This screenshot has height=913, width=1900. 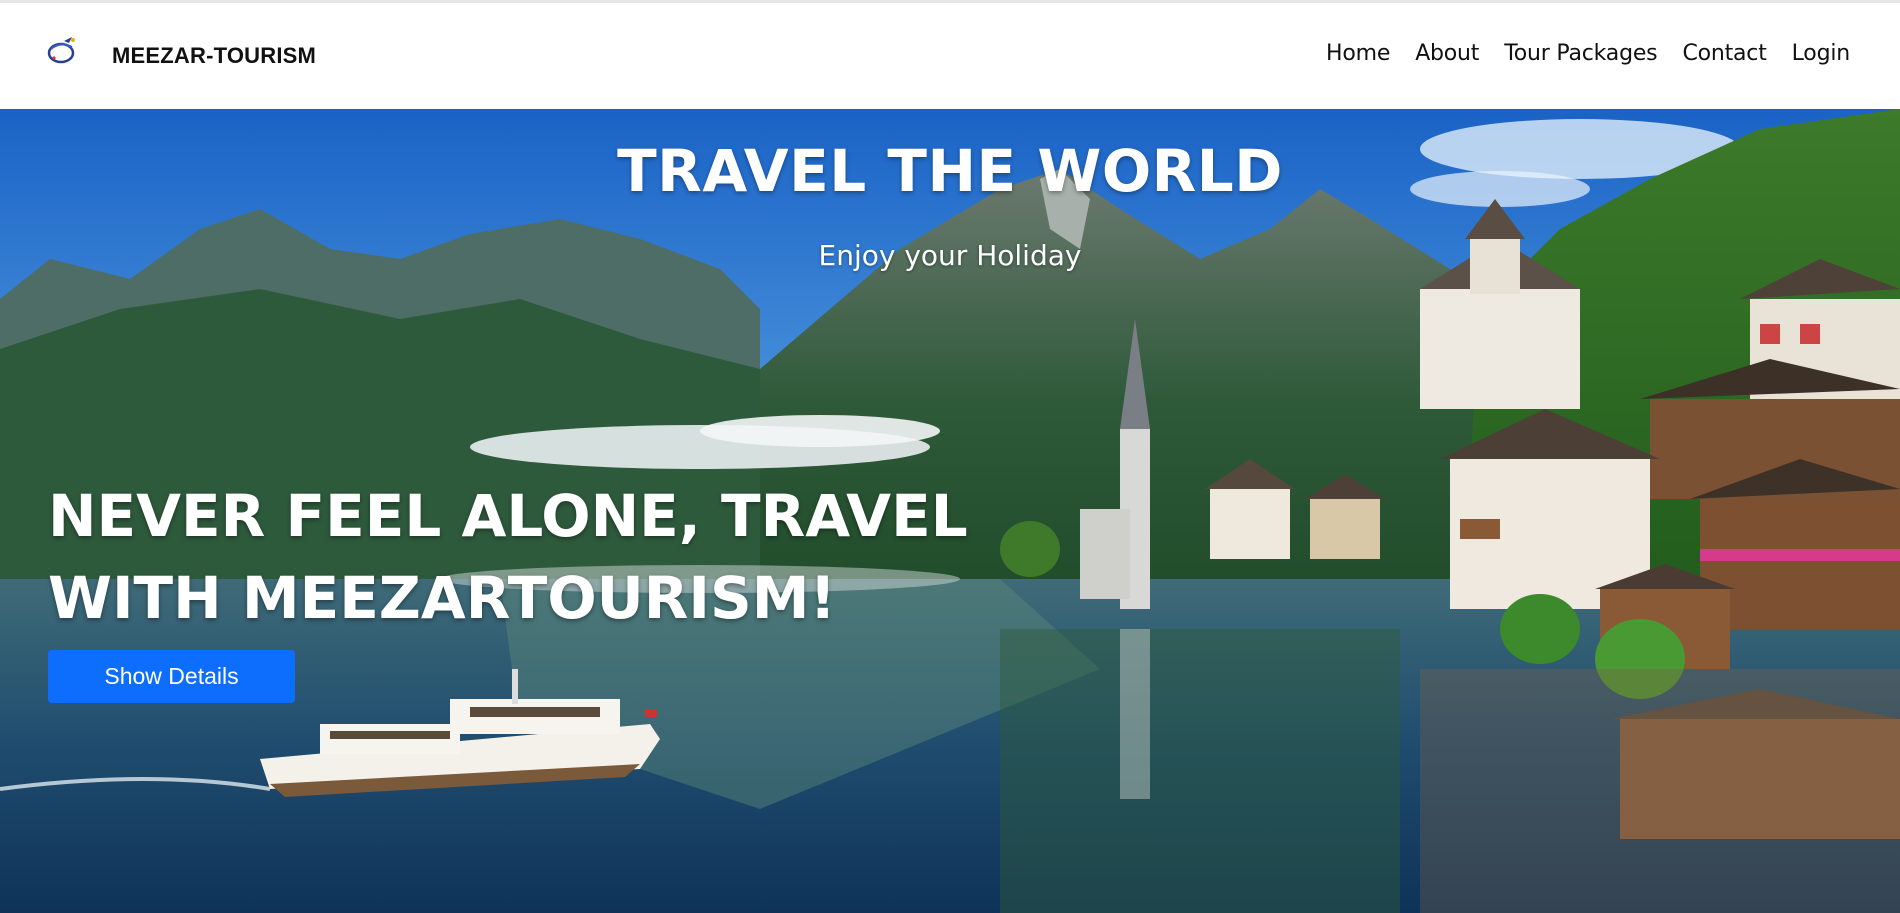 I want to click on hero-subtitle: Enjoy your Holiday, so click(x=950, y=255).